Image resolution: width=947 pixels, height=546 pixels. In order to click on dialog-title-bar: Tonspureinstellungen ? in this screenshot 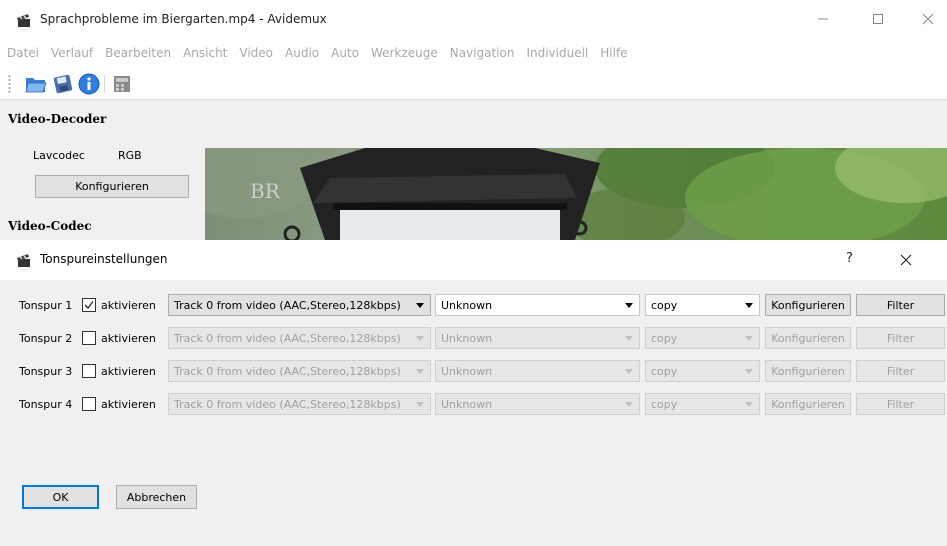, I will do `click(473, 260)`.